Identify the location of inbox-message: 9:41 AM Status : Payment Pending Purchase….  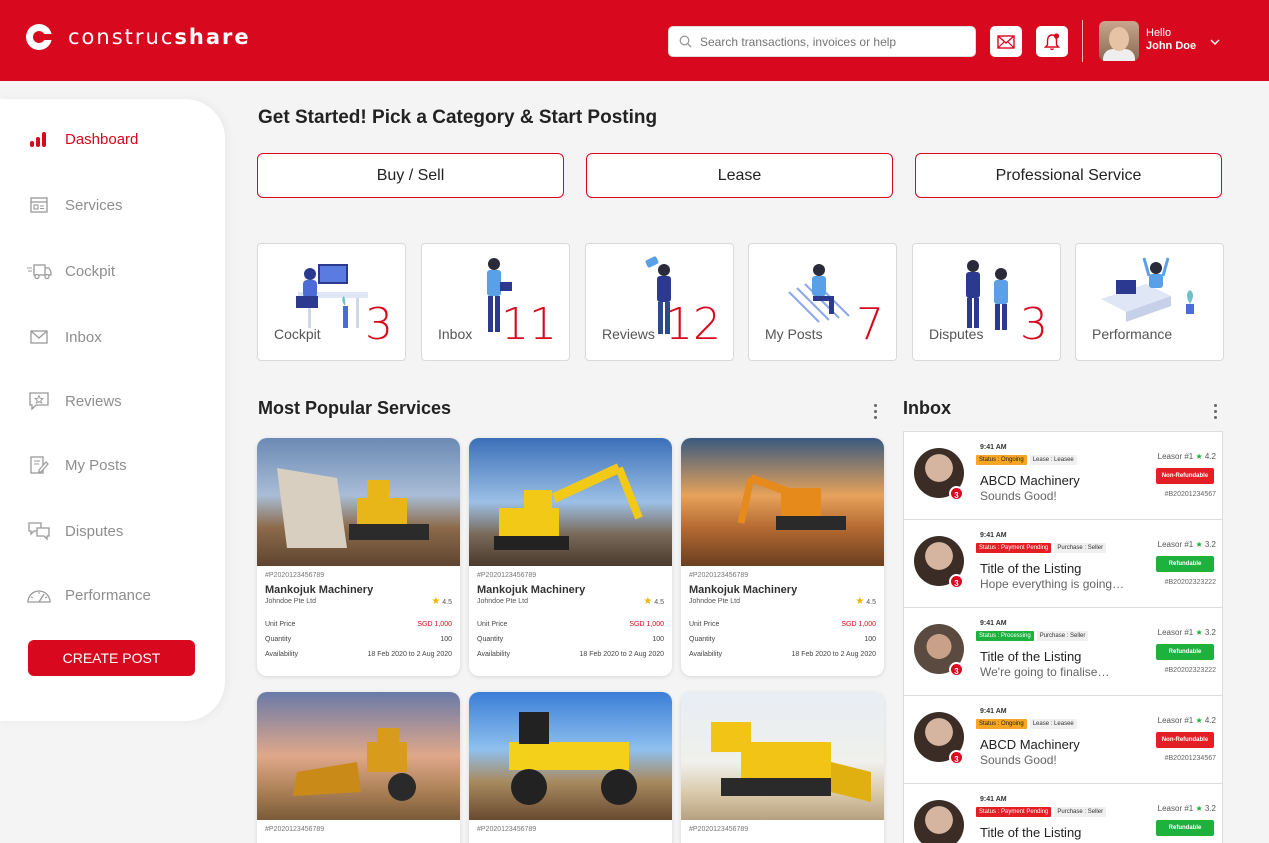
(1063, 813).